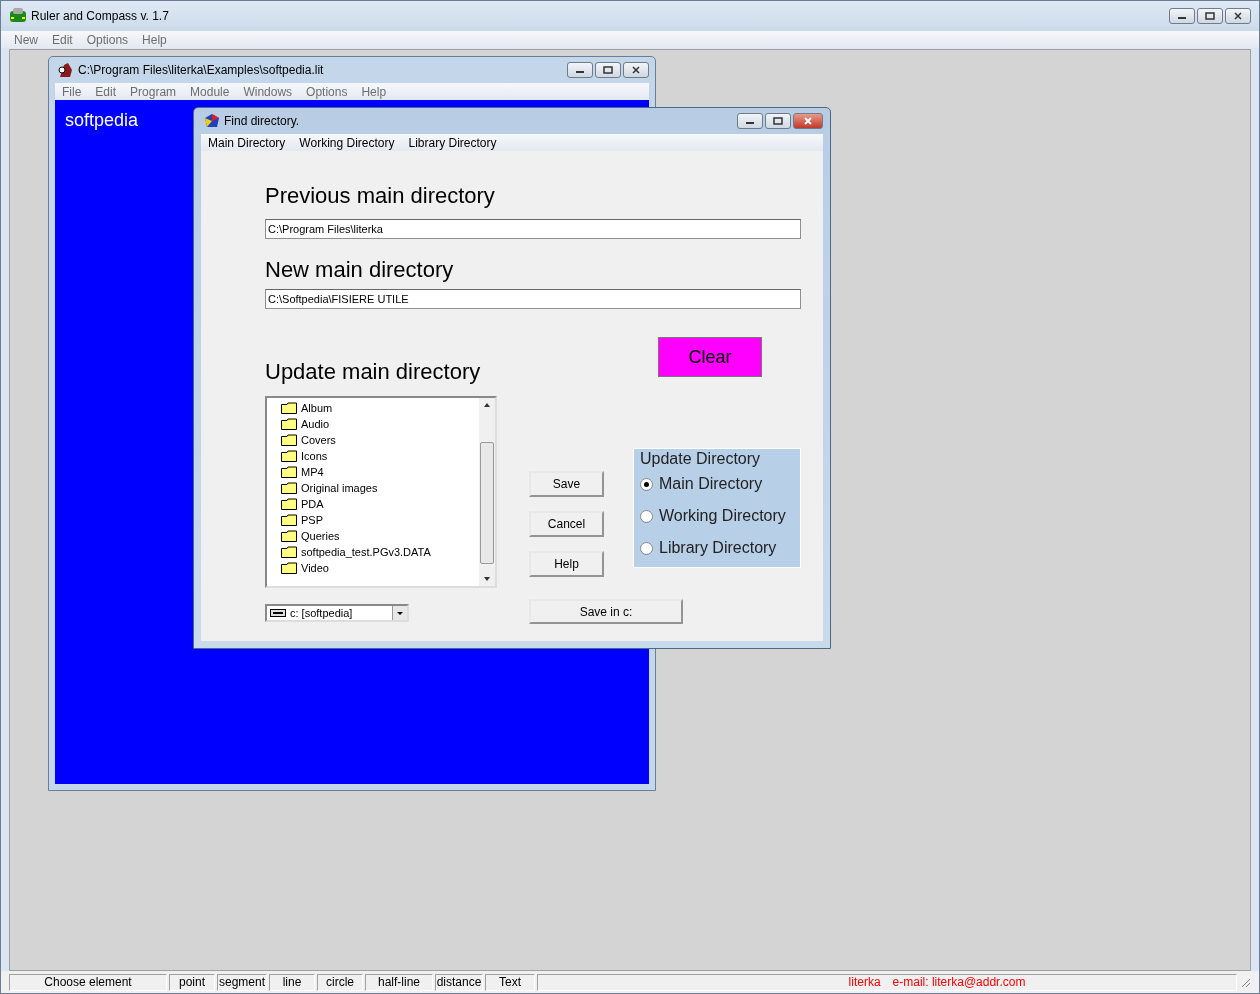 This screenshot has height=994, width=1260. Describe the element at coordinates (380, 196) in the screenshot. I see `section-heading: Previous main directory` at that location.